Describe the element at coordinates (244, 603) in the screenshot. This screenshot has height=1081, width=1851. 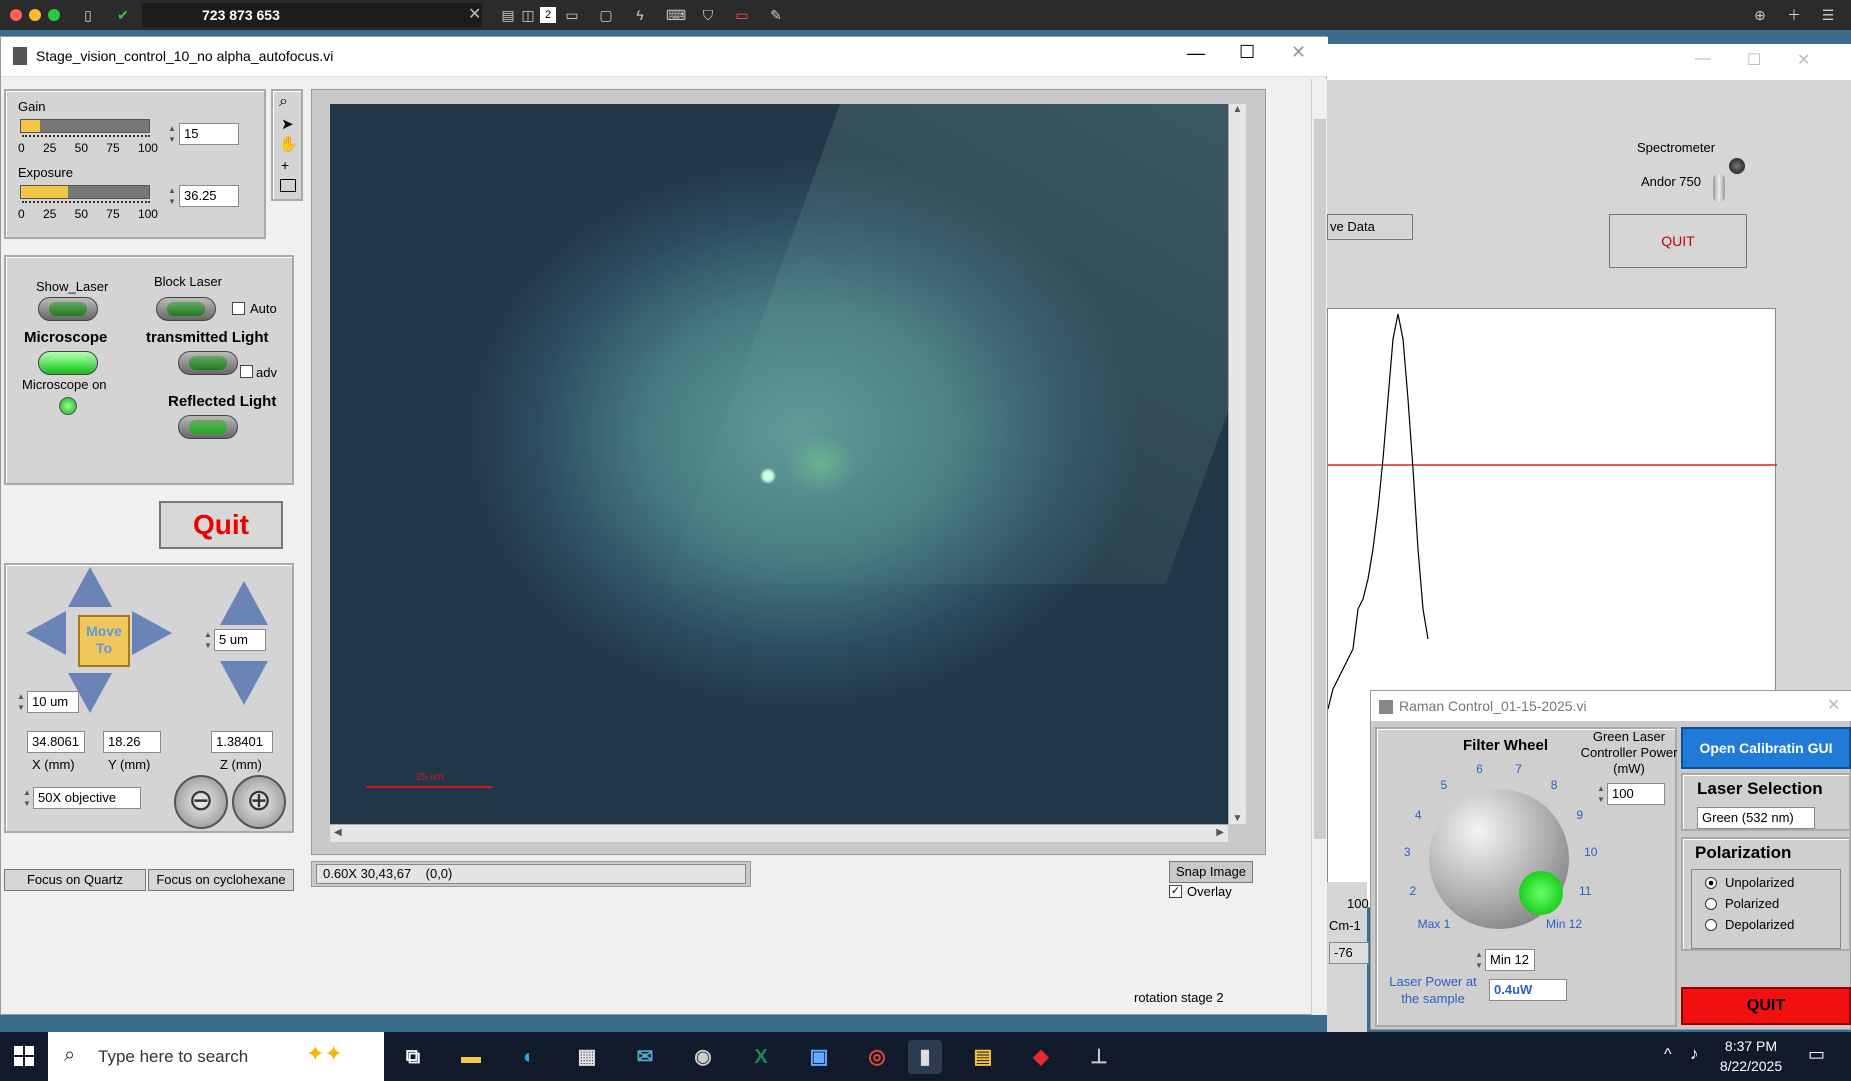
I see `z-up-button` at that location.